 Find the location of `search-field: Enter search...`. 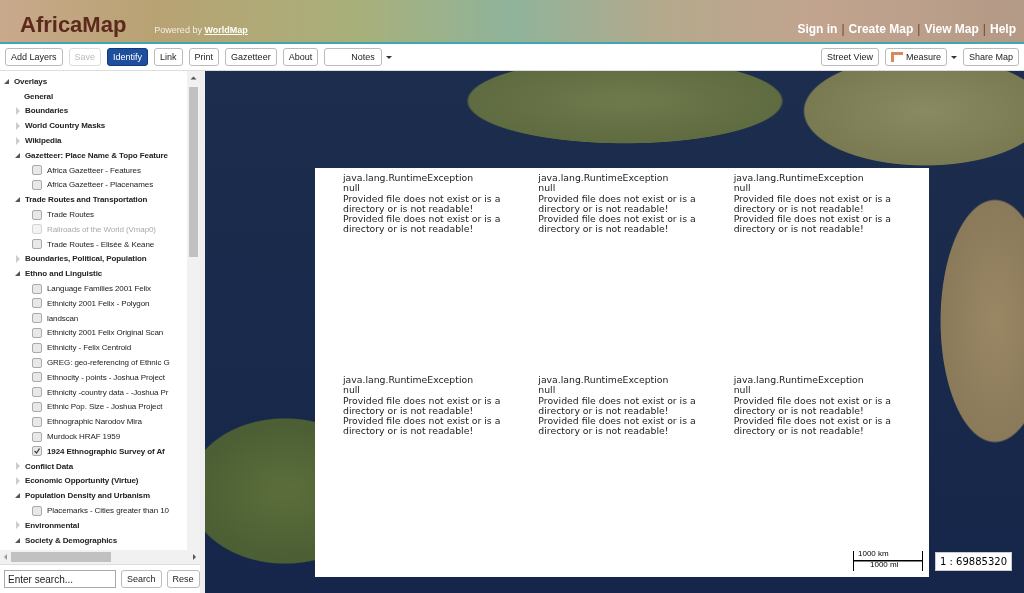

search-field: Enter search... is located at coordinates (60, 579).